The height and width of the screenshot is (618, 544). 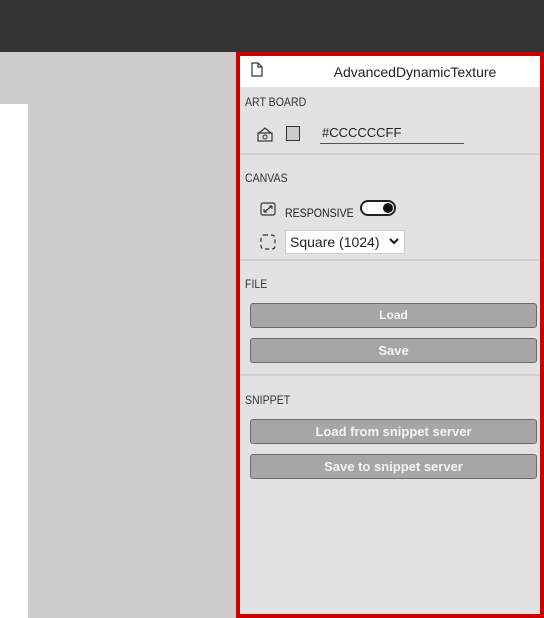 What do you see at coordinates (14, 361) in the screenshot?
I see `artboard-canvas` at bounding box center [14, 361].